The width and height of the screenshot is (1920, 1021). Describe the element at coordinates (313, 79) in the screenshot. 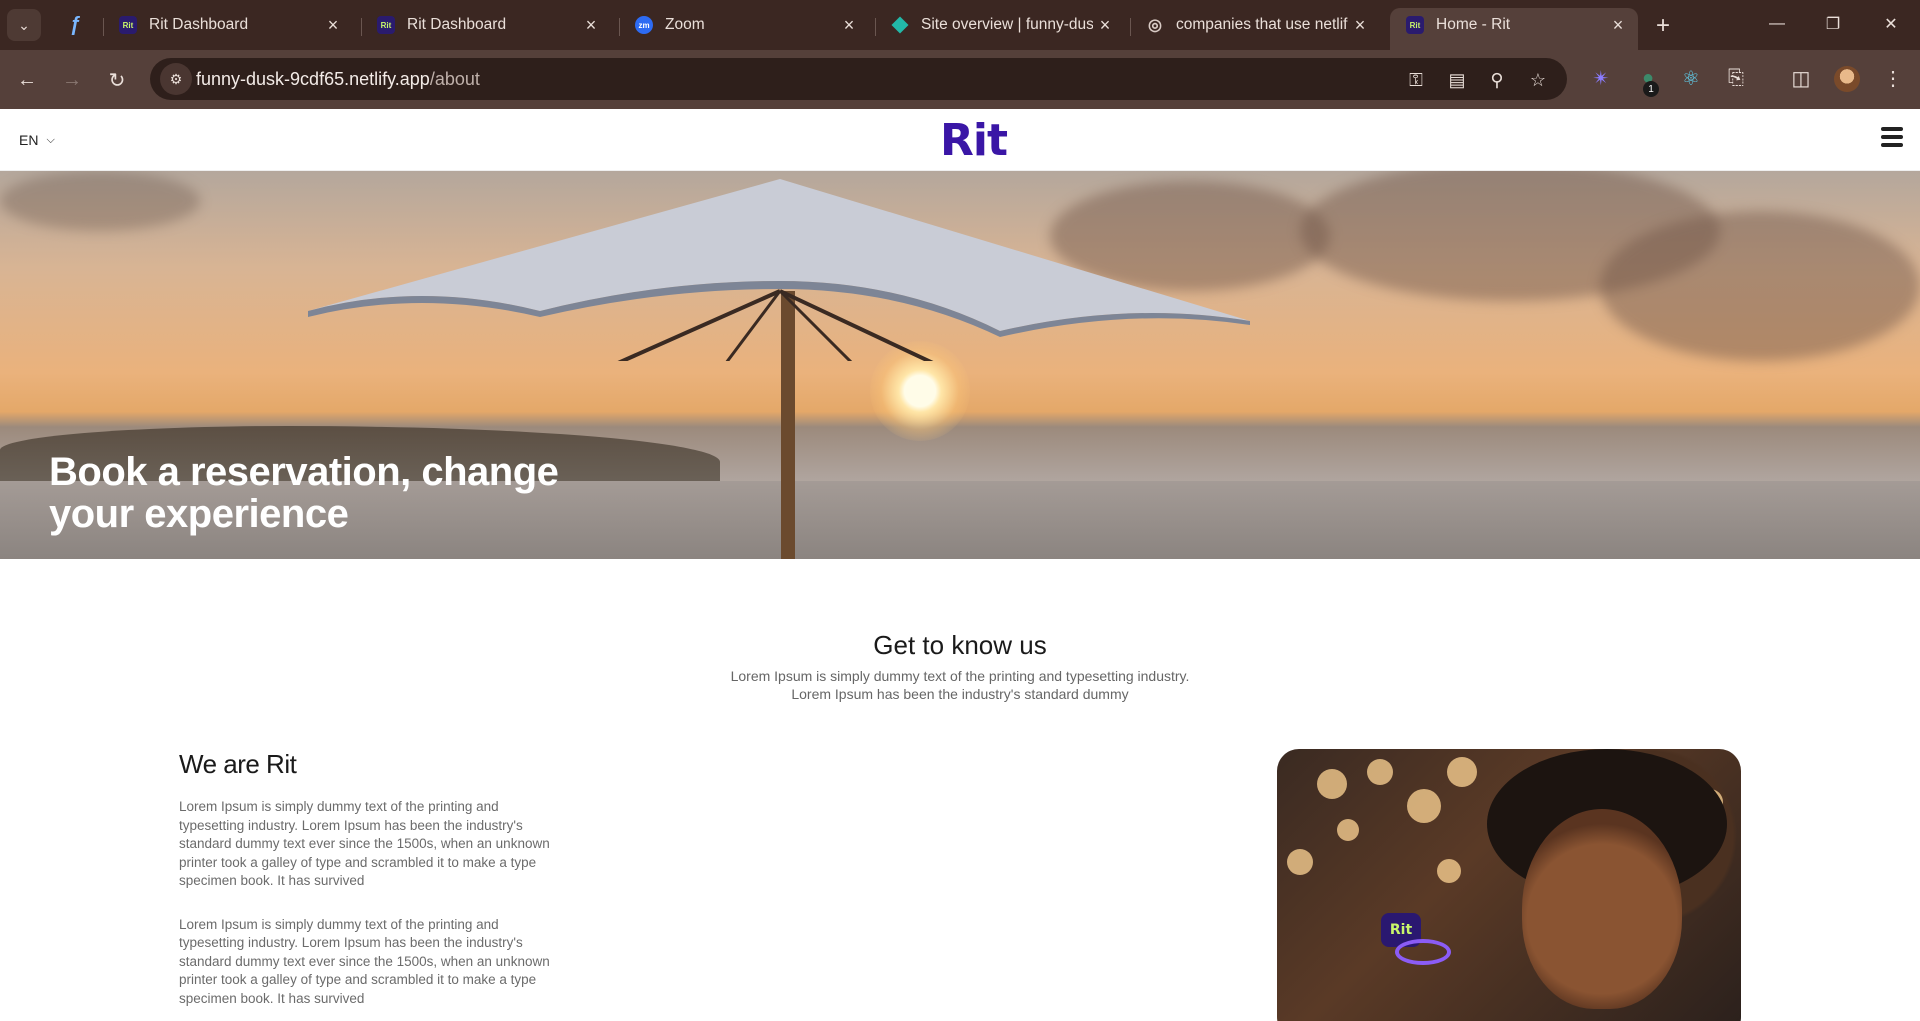

I see `url-host: funny-dusk-9cdf65.netlify.app` at that location.